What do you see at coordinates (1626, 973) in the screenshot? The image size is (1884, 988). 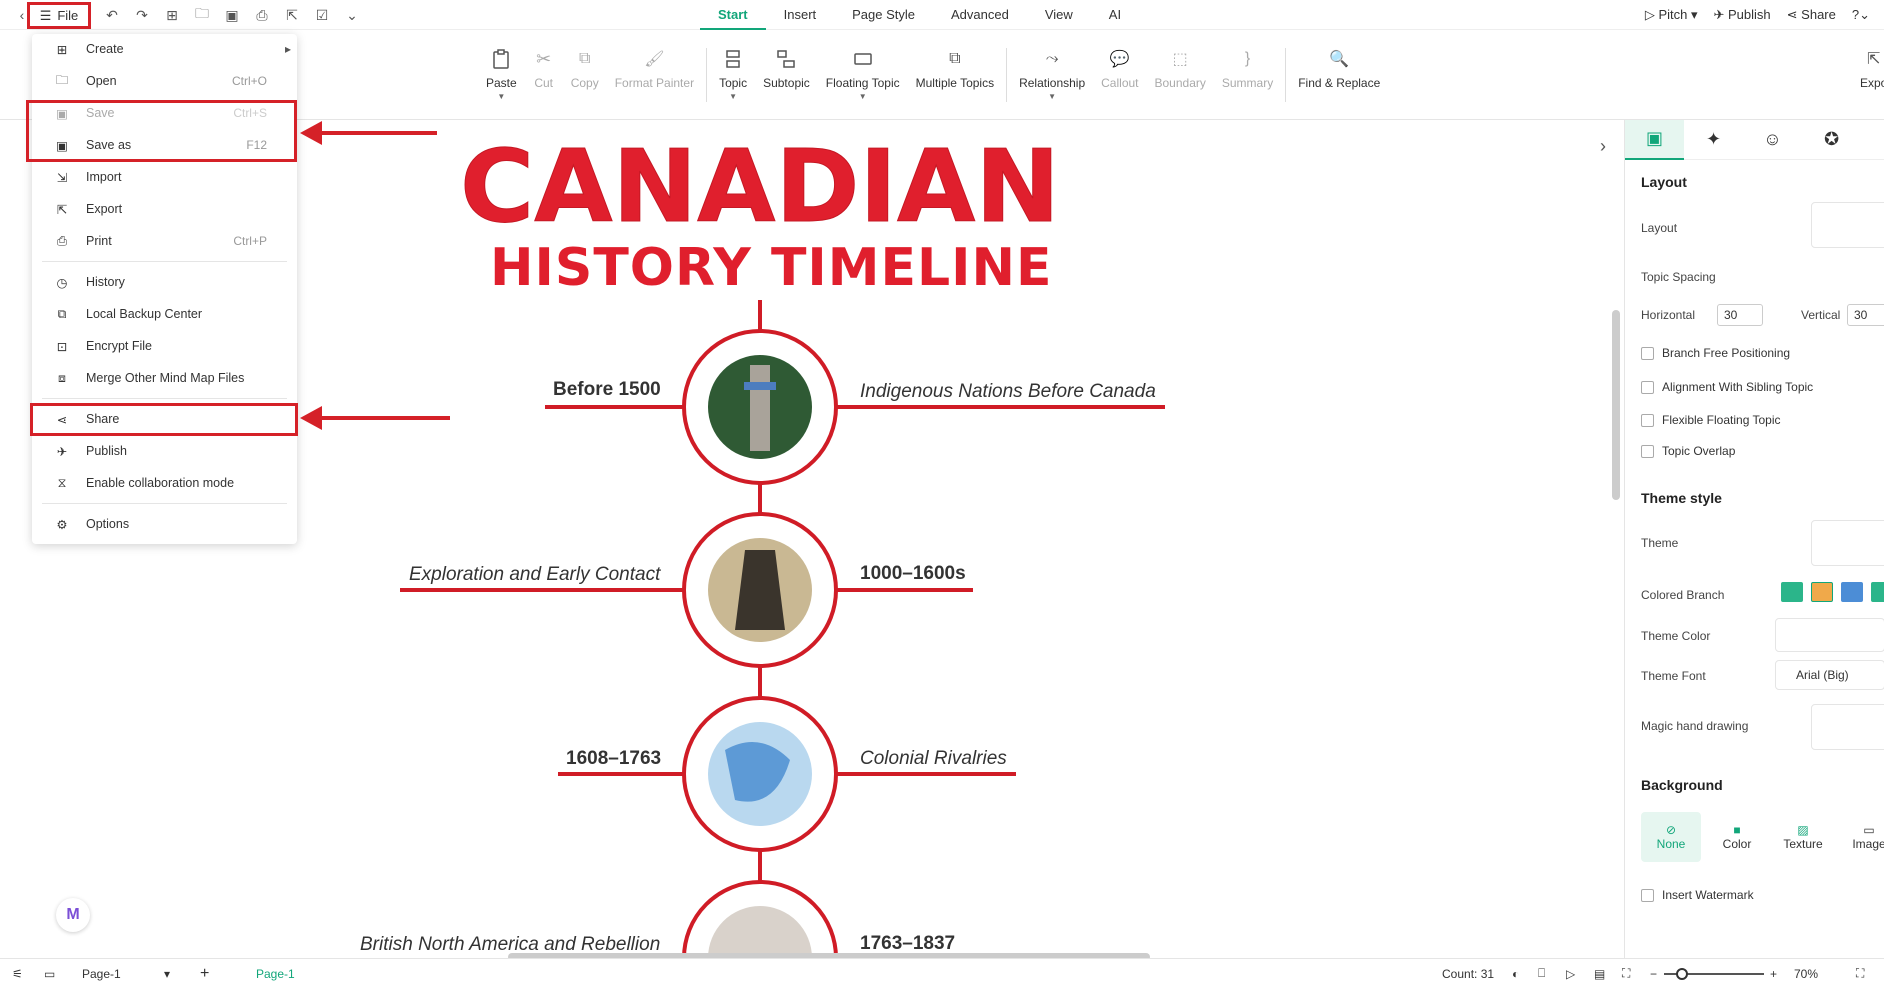 I see `fit-icon: ⛶` at bounding box center [1626, 973].